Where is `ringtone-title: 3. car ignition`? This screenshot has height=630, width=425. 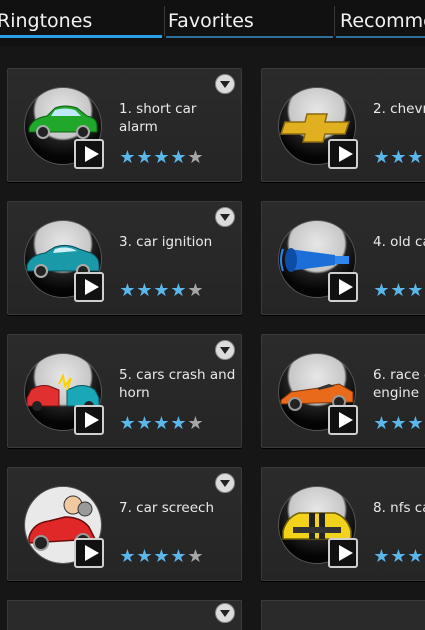
ringtone-title: 3. car ignition is located at coordinates (166, 242).